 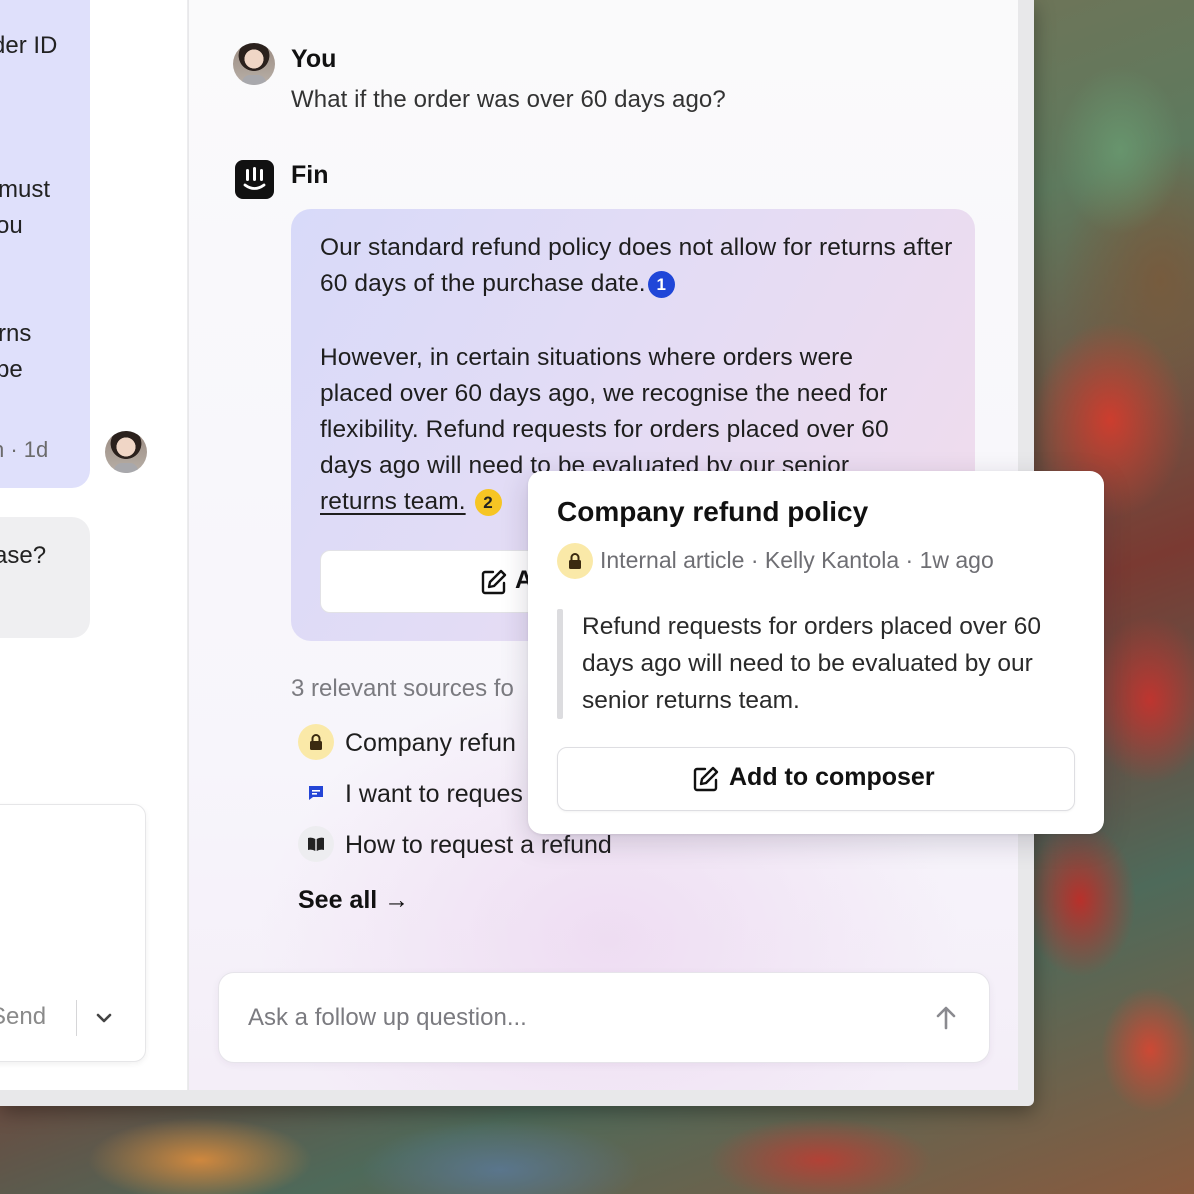 What do you see at coordinates (560, 664) in the screenshot?
I see `quote-bar` at bounding box center [560, 664].